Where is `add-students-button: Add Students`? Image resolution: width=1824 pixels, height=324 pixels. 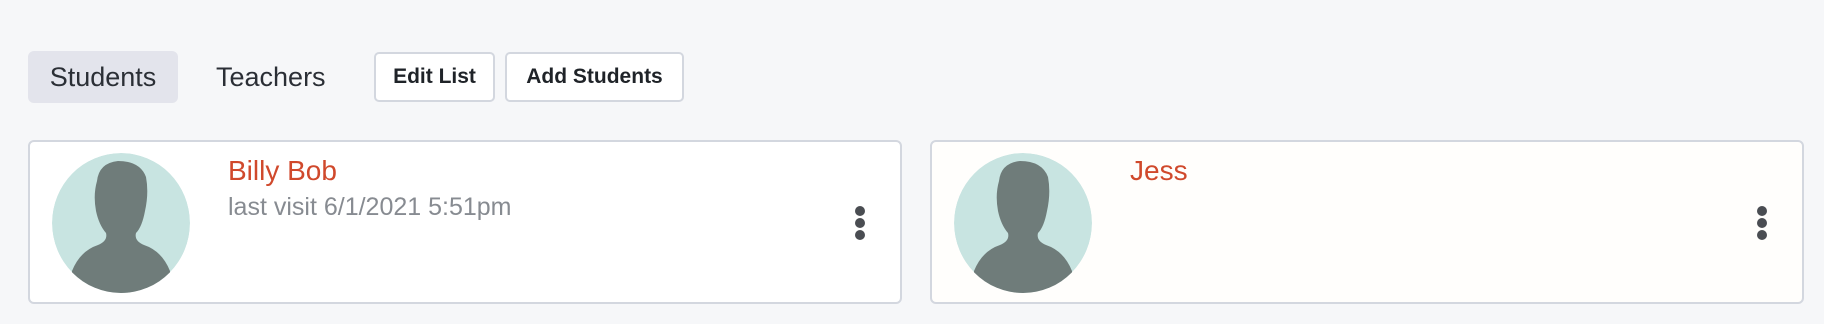
add-students-button: Add Students is located at coordinates (594, 77).